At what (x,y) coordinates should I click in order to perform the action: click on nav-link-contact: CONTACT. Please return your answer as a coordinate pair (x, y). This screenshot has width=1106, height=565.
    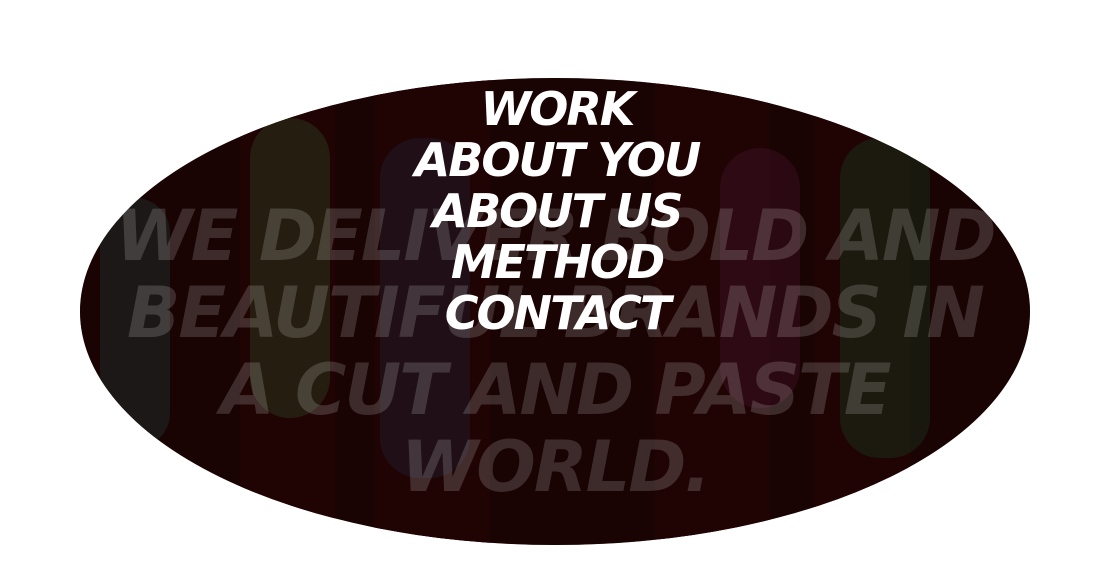
    Looking at the image, I should click on (558, 313).